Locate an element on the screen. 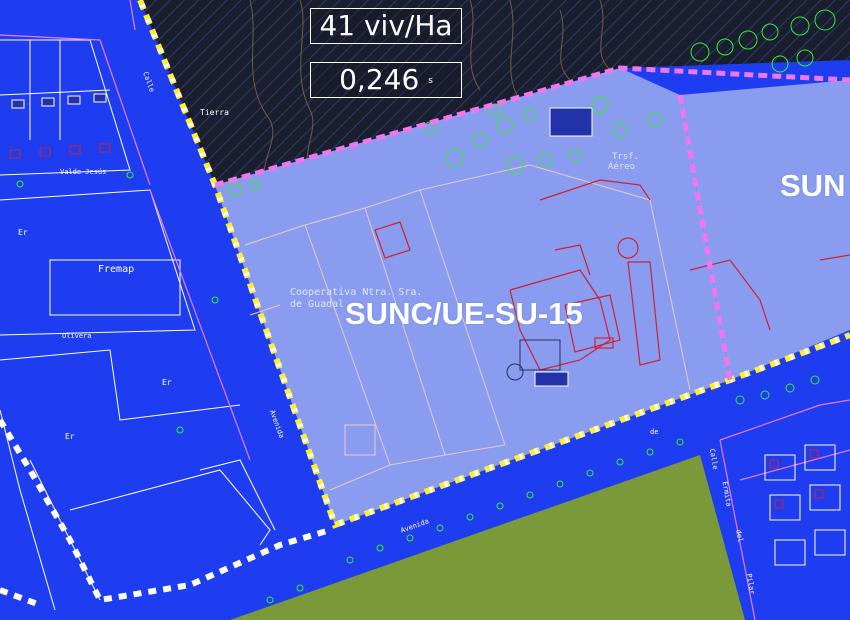 This screenshot has width=850, height=620. street-olivera: Olivera is located at coordinates (77, 336).